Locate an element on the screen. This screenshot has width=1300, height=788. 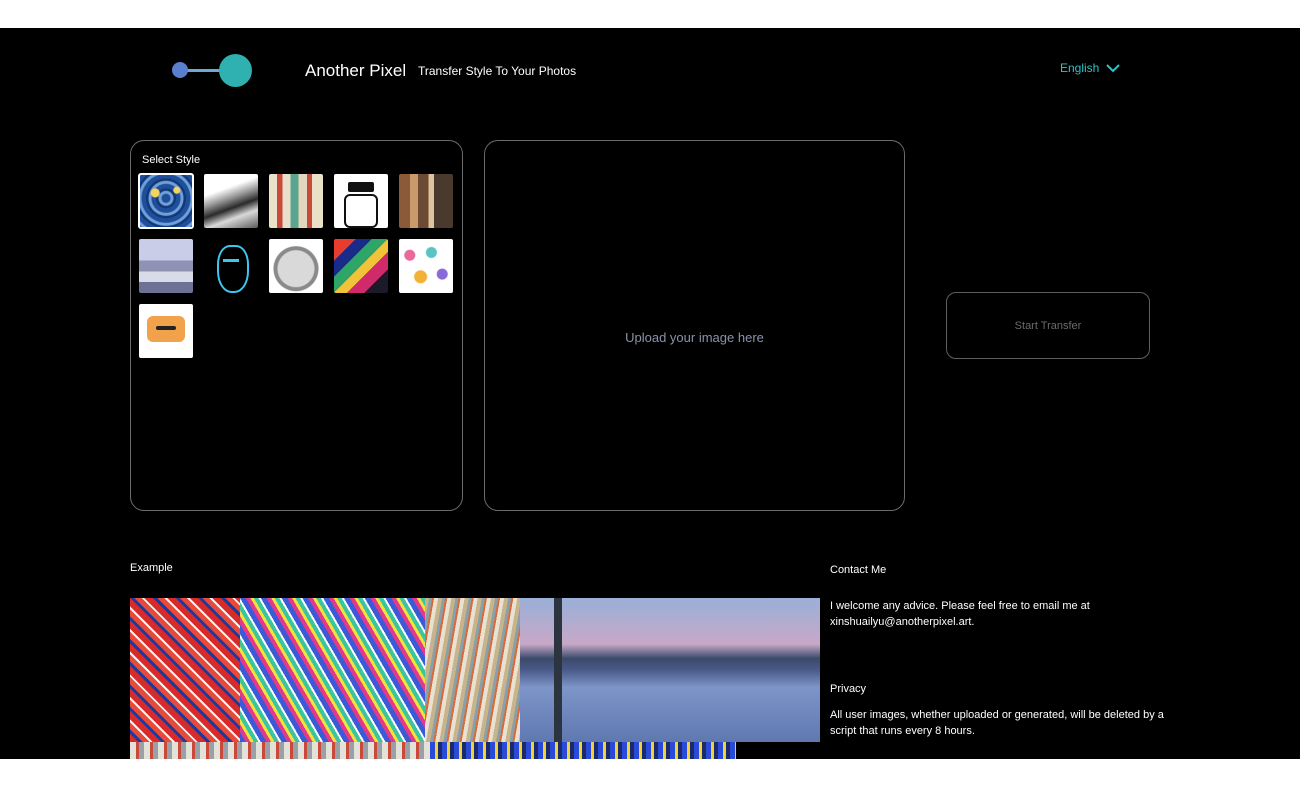
style-thumb-marble-statue is located at coordinates (296, 266).